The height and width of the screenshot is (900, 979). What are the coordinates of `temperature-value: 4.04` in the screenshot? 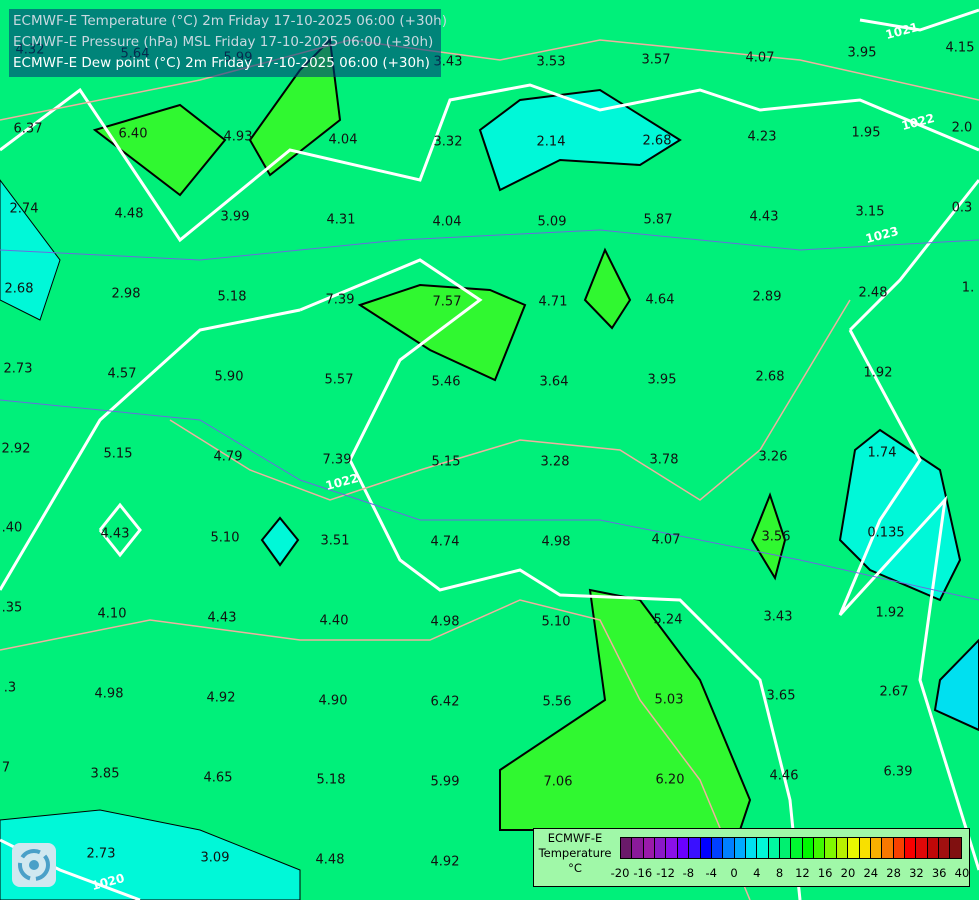 It's located at (447, 222).